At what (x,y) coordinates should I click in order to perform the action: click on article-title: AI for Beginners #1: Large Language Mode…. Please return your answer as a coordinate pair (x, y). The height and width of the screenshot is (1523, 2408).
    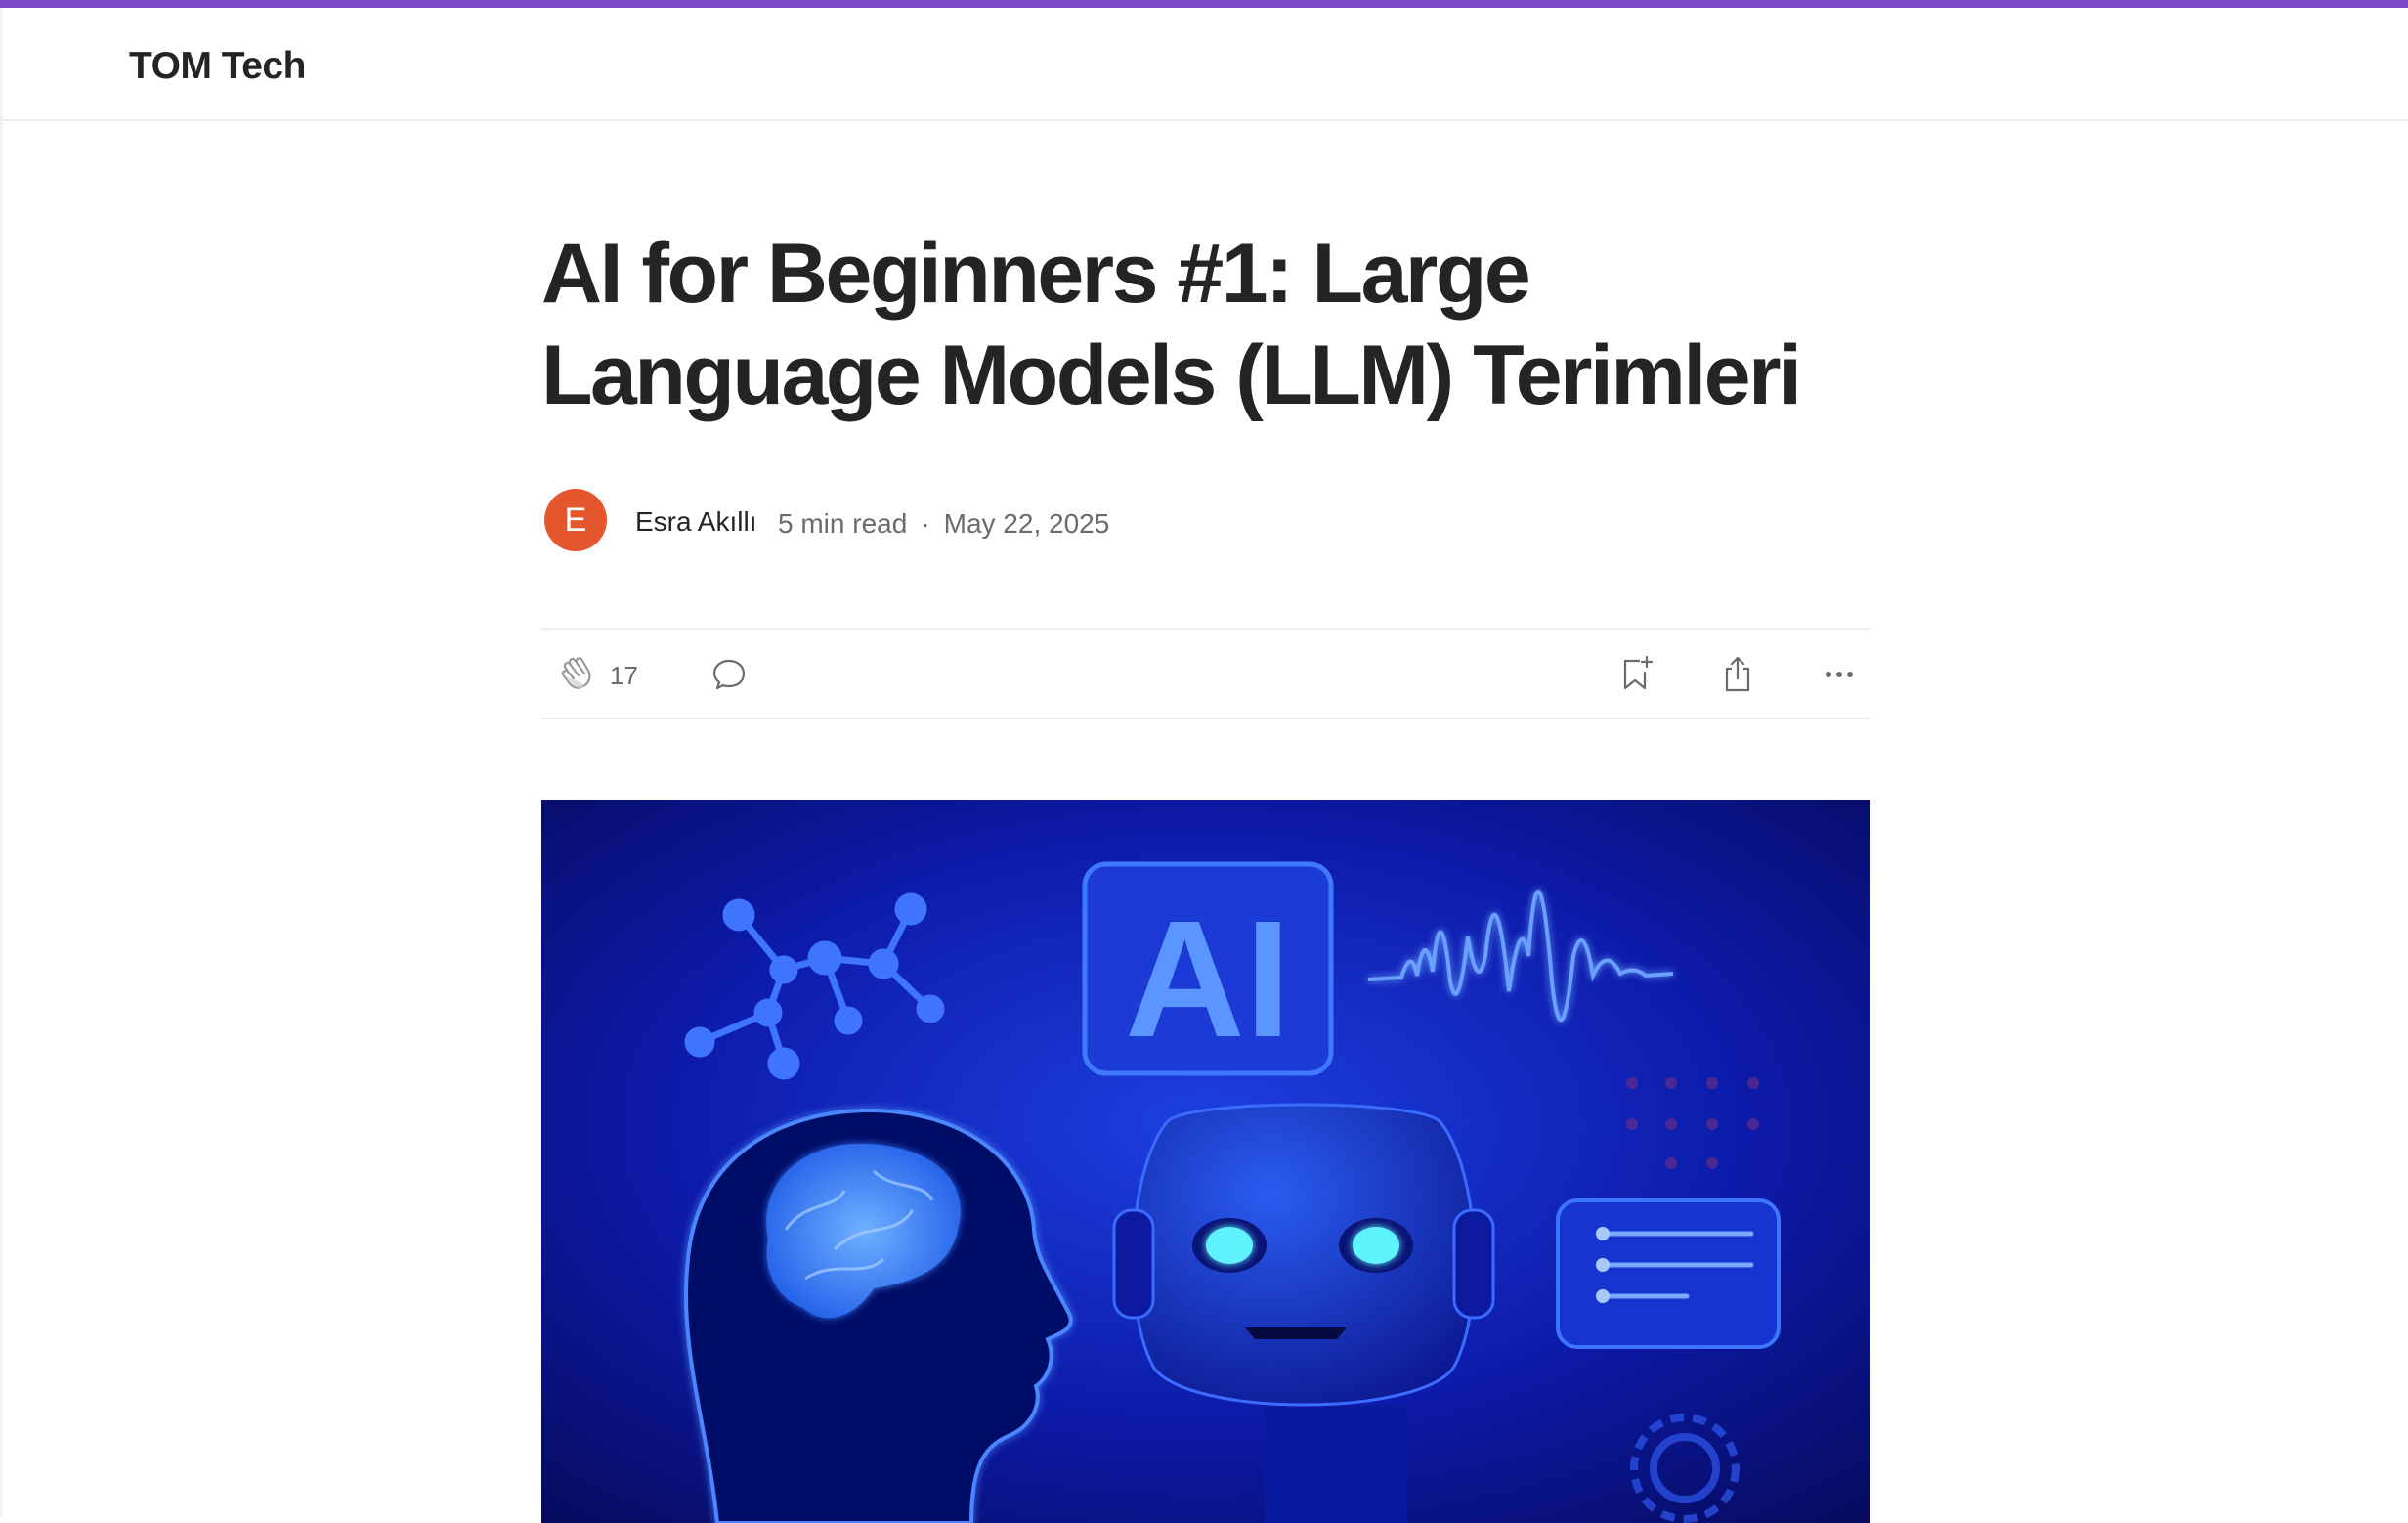
    Looking at the image, I should click on (1171, 324).